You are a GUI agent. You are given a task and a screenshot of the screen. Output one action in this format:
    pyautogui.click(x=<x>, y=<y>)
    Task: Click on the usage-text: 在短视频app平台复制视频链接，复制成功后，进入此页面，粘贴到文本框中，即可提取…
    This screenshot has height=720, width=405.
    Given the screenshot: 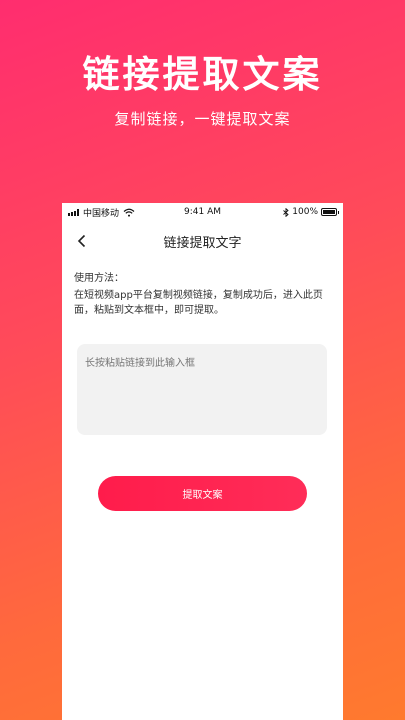 What is the action you would take?
    pyautogui.click(x=198, y=303)
    